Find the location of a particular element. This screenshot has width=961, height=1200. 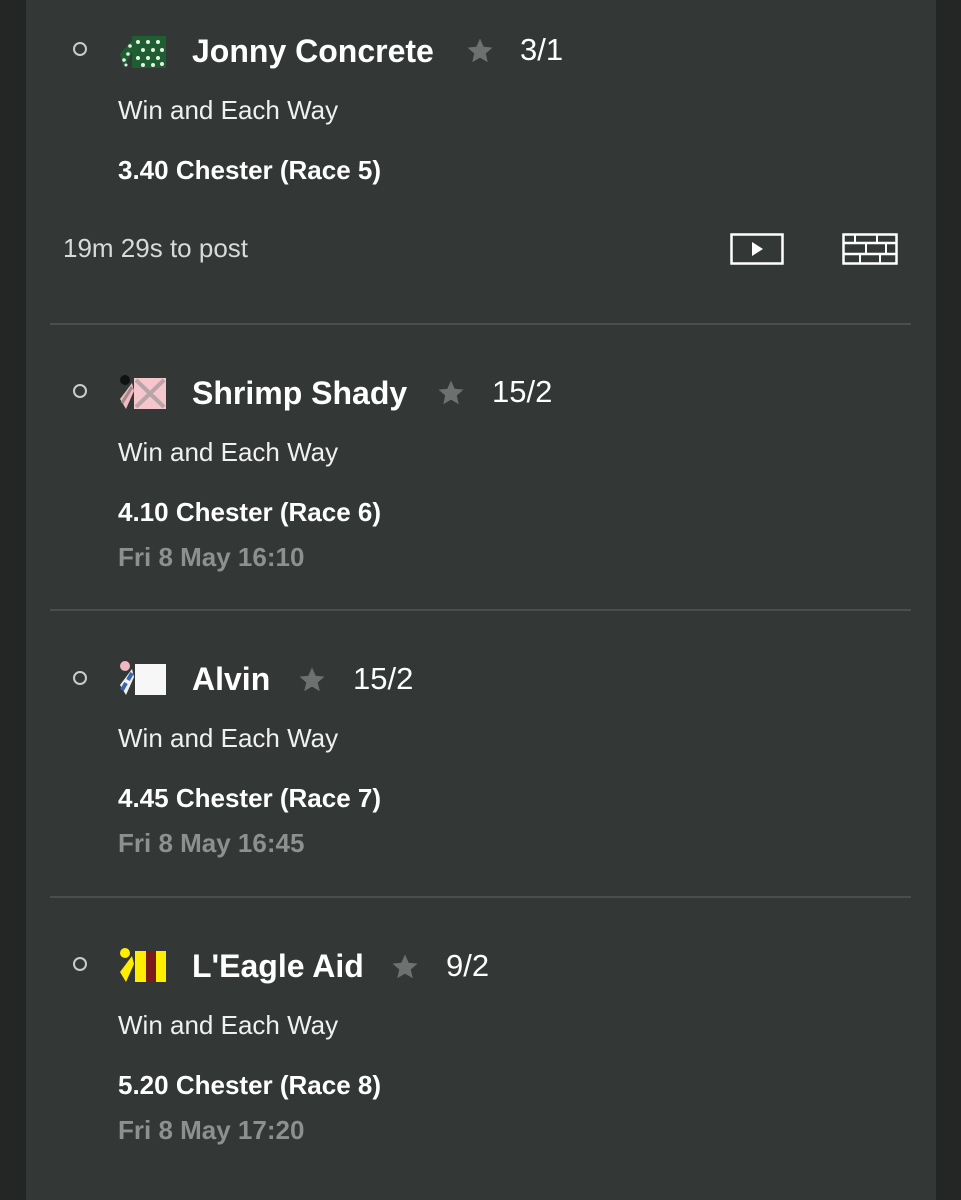

race-name: 3.40 Chester (Race 5) is located at coordinates (250, 170).